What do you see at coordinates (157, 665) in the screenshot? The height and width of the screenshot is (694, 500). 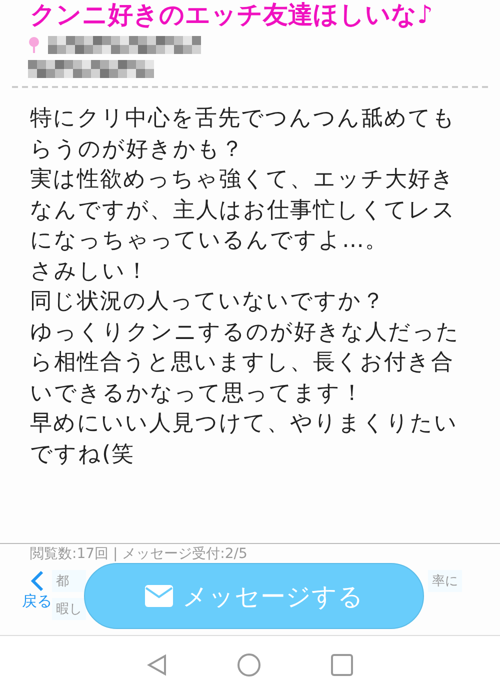 I see `back-nav-icon` at bounding box center [157, 665].